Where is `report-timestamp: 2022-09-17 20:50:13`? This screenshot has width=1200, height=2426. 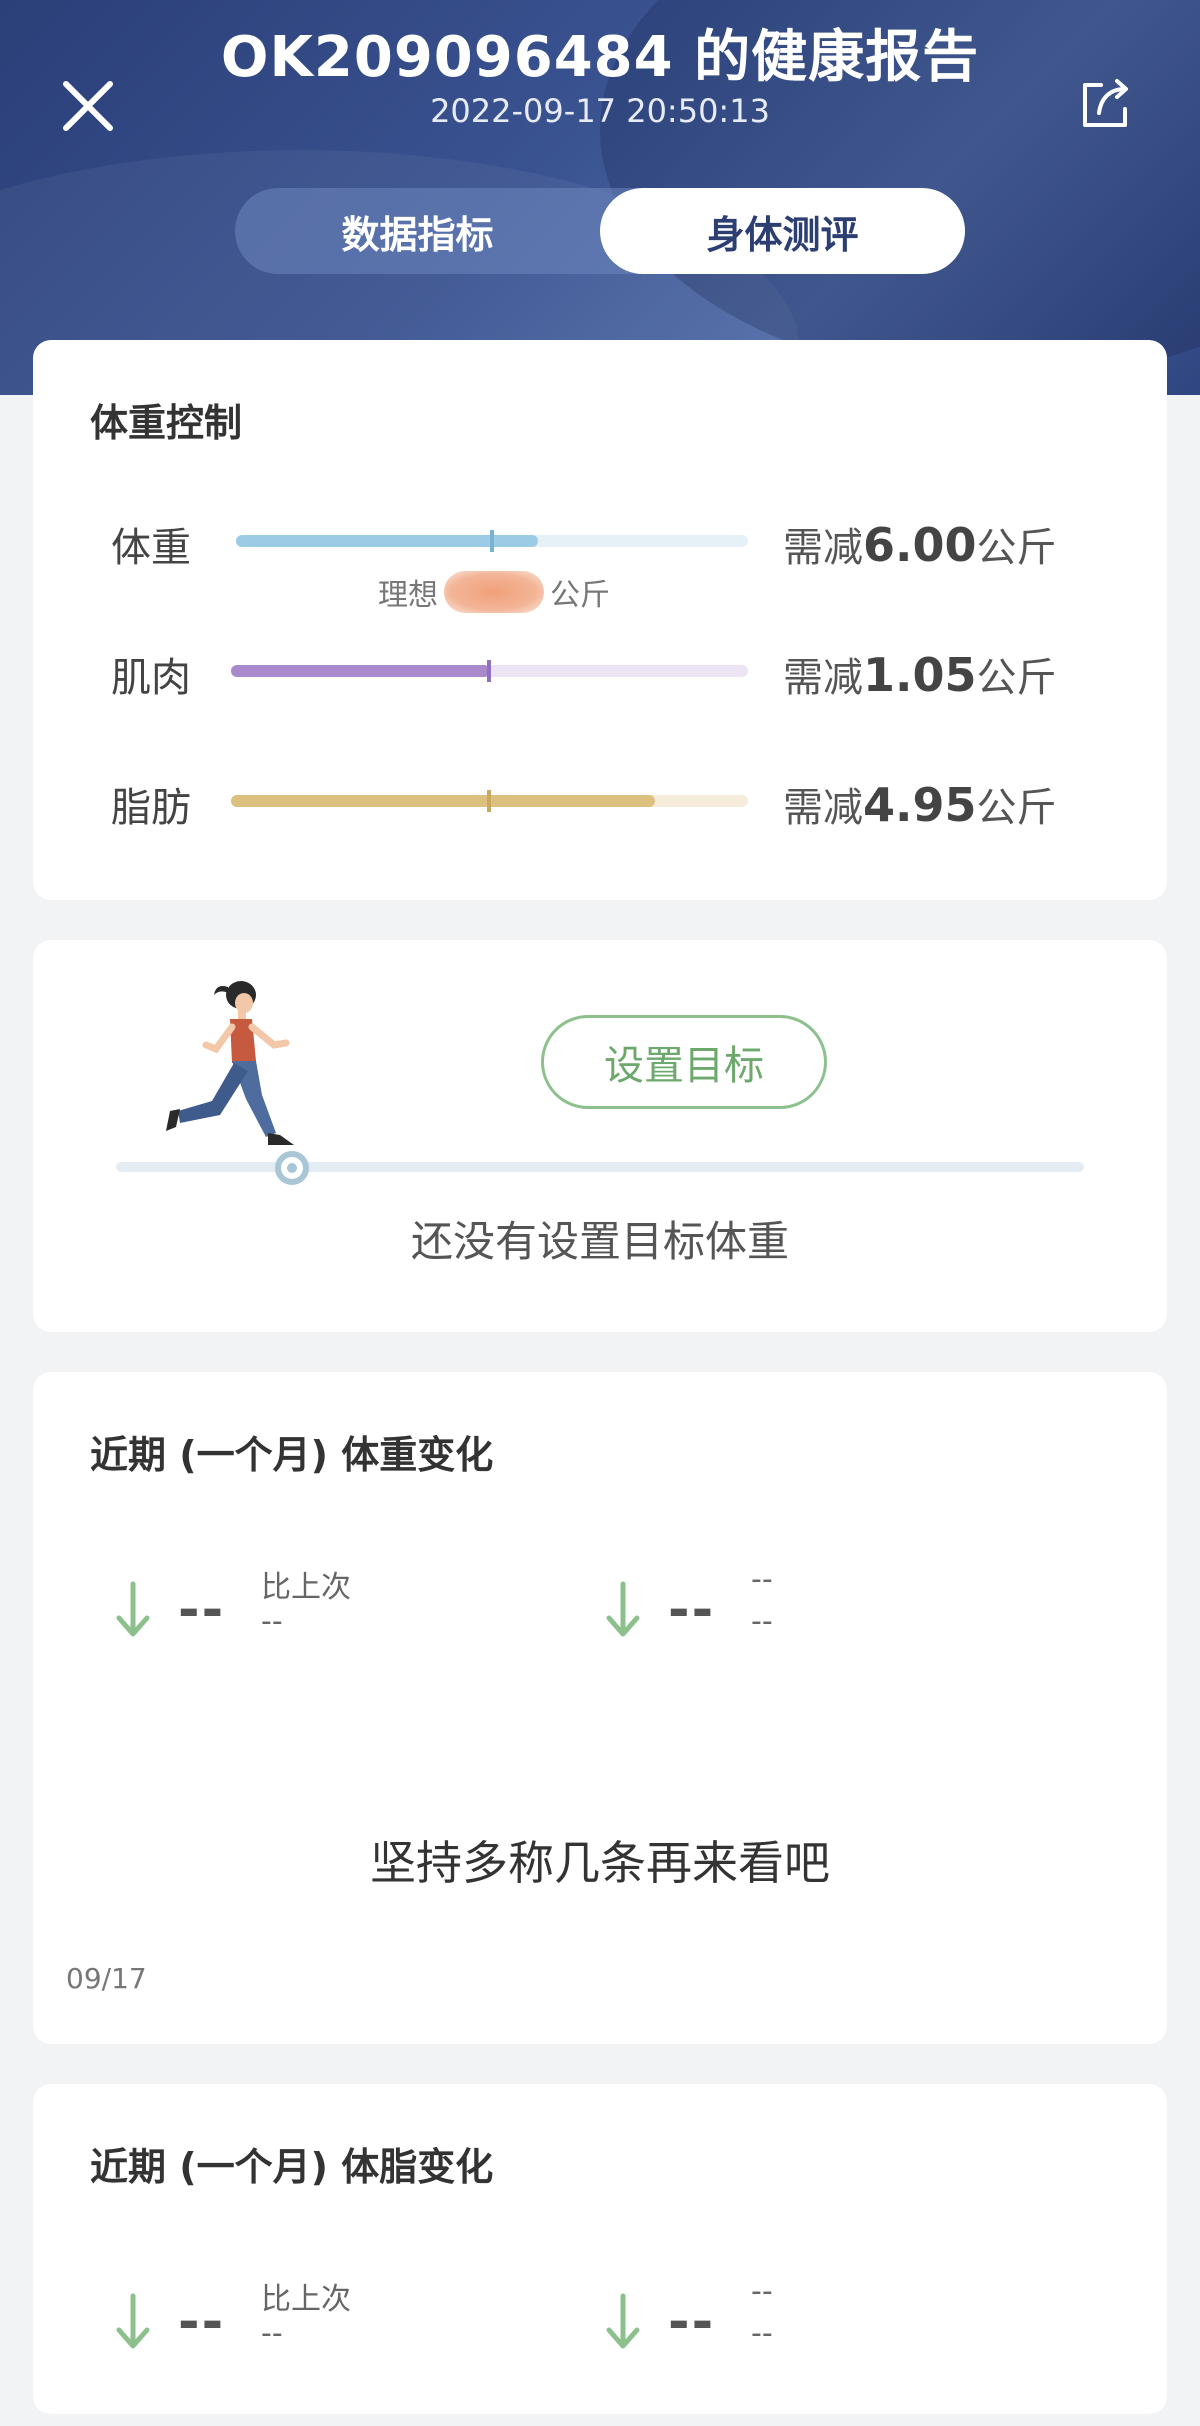 report-timestamp: 2022-09-17 20:50:13 is located at coordinates (600, 111).